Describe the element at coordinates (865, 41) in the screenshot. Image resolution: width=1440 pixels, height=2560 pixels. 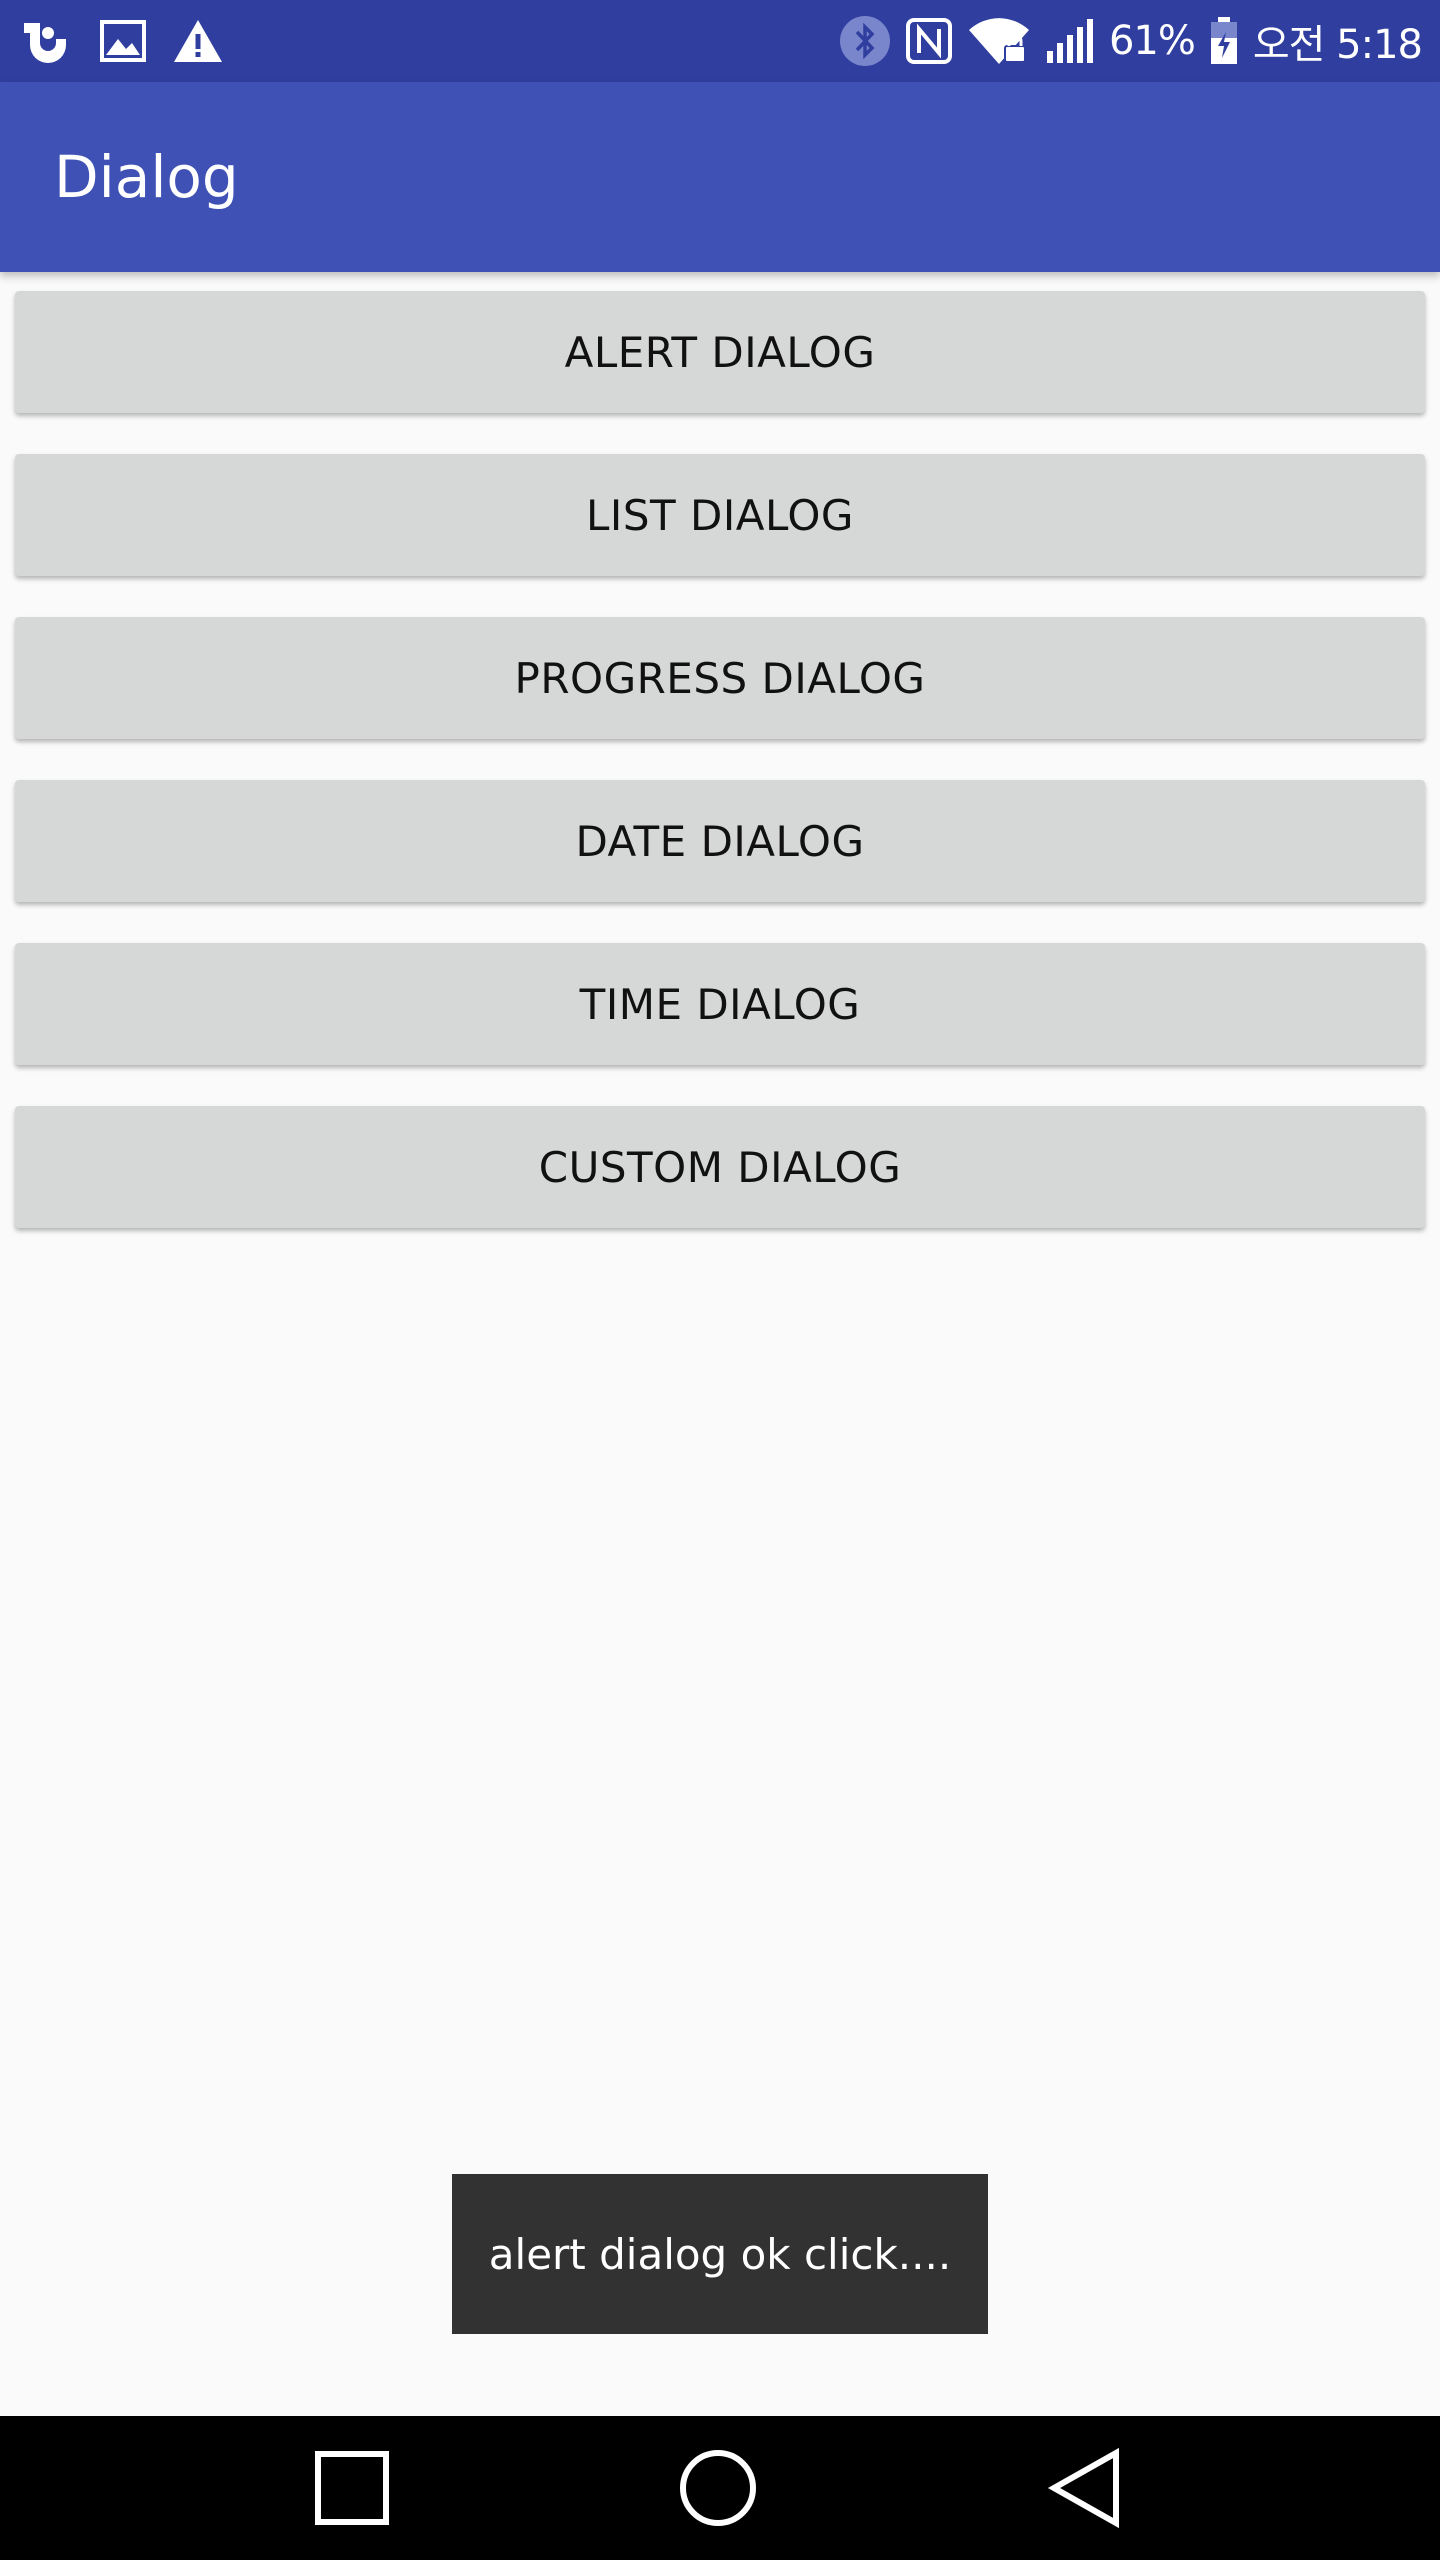
I see `bluetooth-icon` at that location.